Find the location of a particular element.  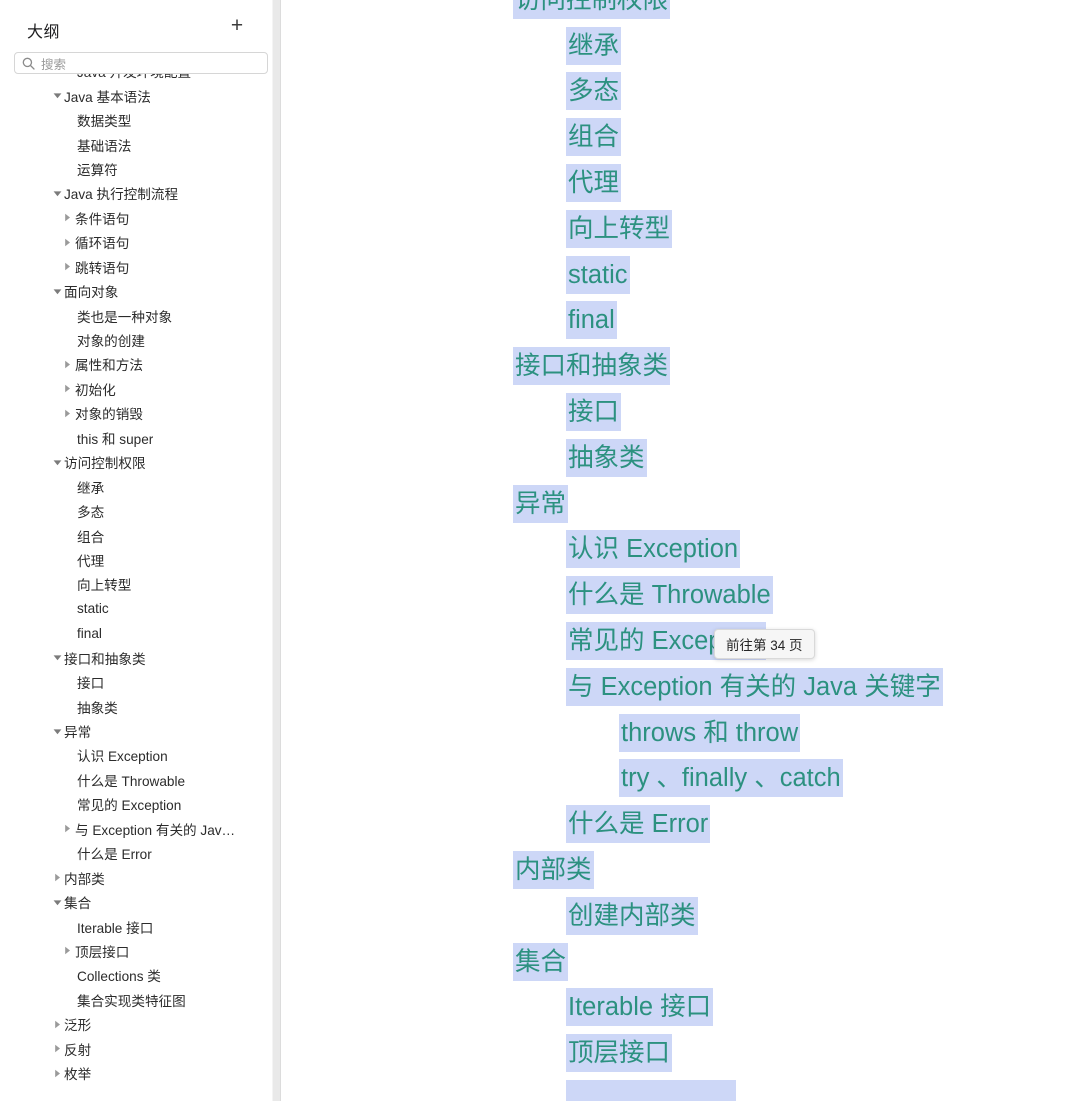

outline-tree-item: 常见的 Exception is located at coordinates (136, 804).